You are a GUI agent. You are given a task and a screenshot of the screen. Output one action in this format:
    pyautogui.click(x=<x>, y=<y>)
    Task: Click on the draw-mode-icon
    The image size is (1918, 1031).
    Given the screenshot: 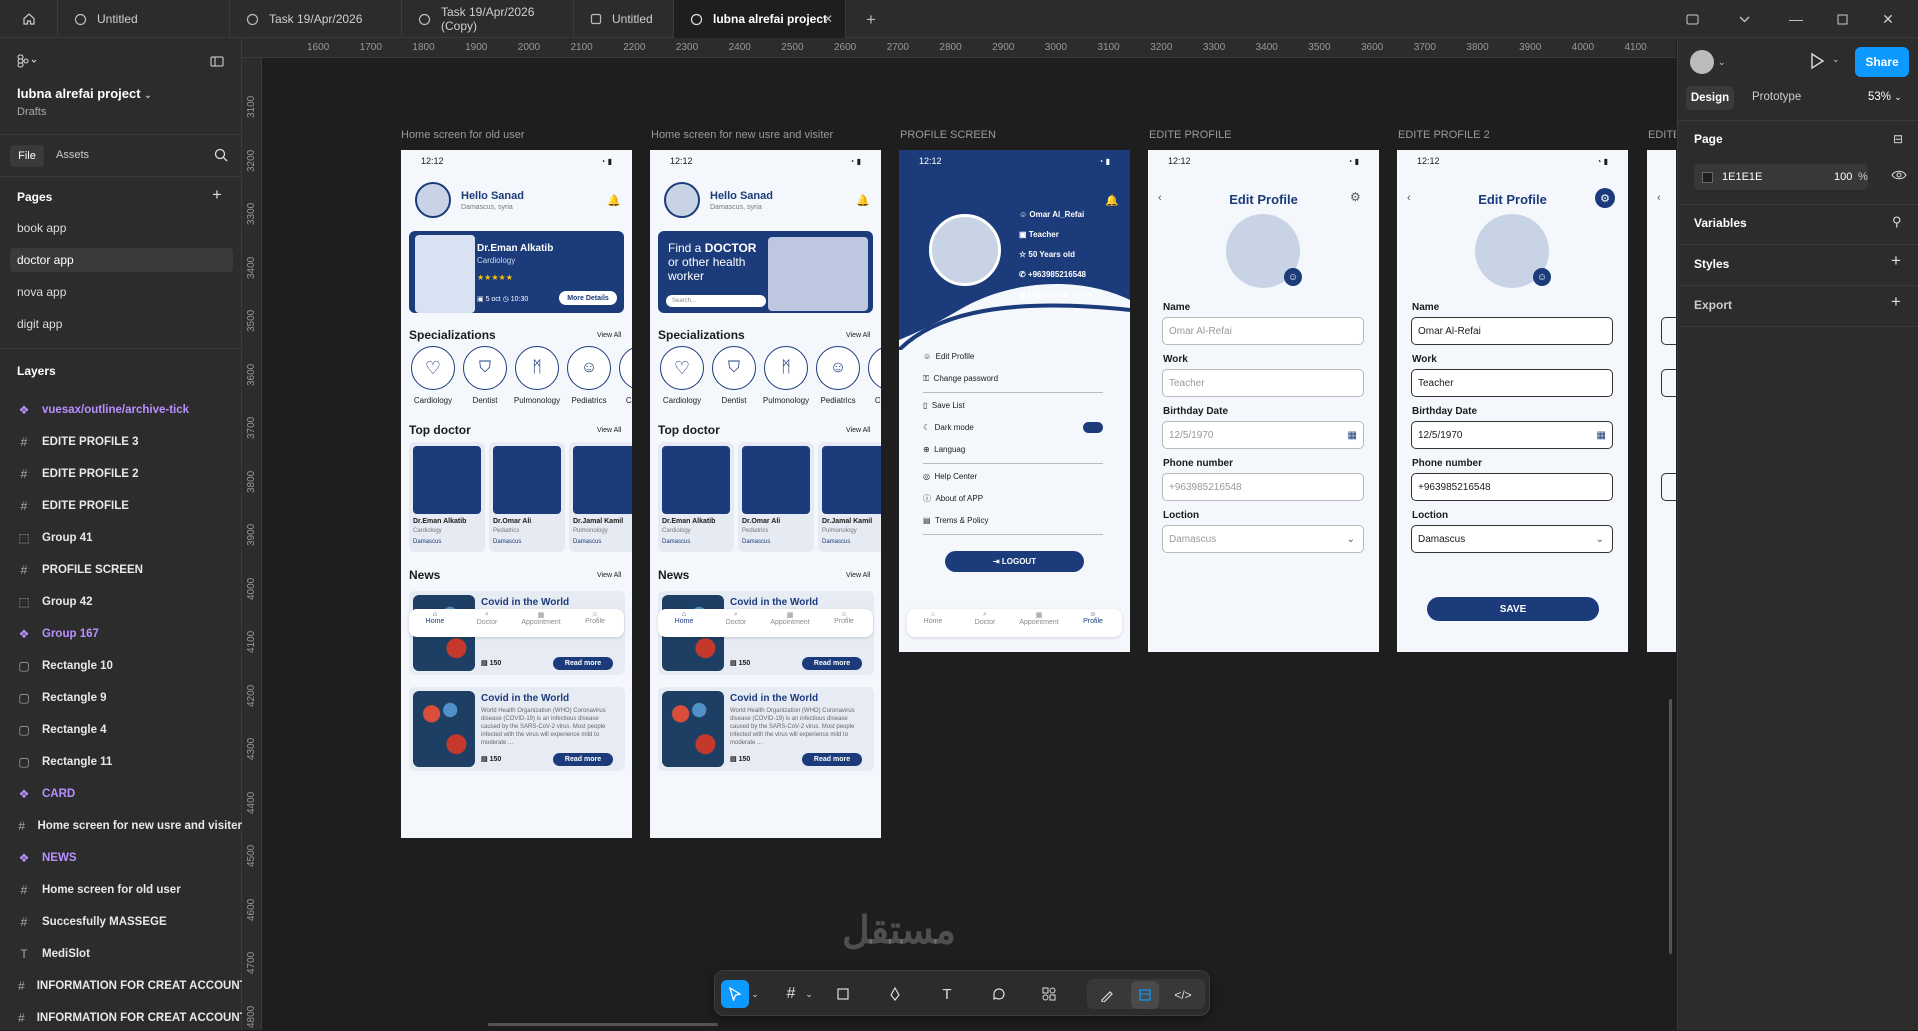 What is the action you would take?
    pyautogui.click(x=1107, y=995)
    